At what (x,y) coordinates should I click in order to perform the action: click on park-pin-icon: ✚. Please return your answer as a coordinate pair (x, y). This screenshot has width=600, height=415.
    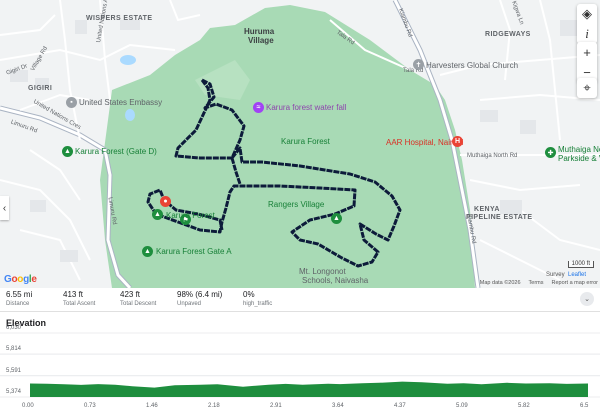
    Looking at the image, I should click on (550, 152).